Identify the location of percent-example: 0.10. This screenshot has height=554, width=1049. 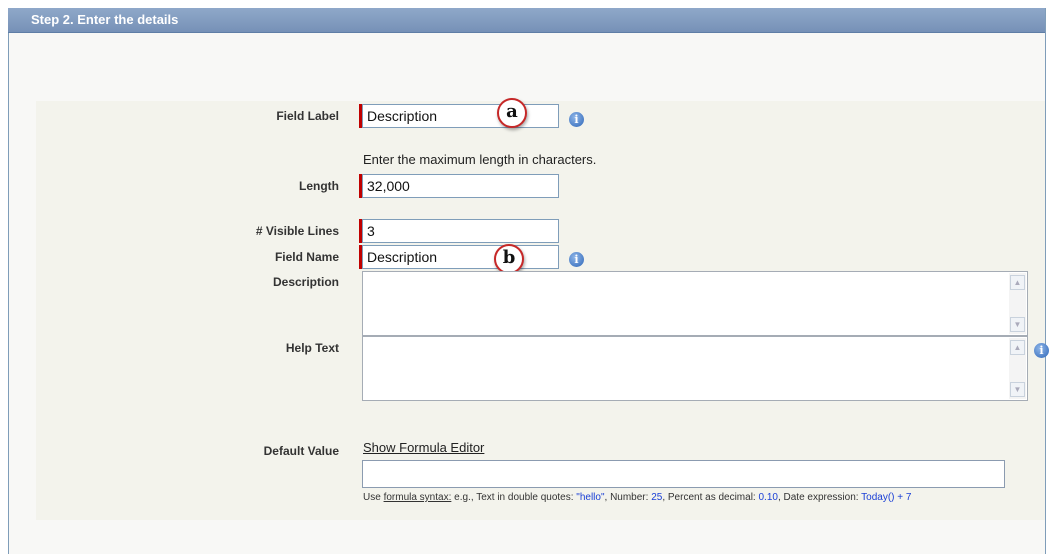
(768, 497).